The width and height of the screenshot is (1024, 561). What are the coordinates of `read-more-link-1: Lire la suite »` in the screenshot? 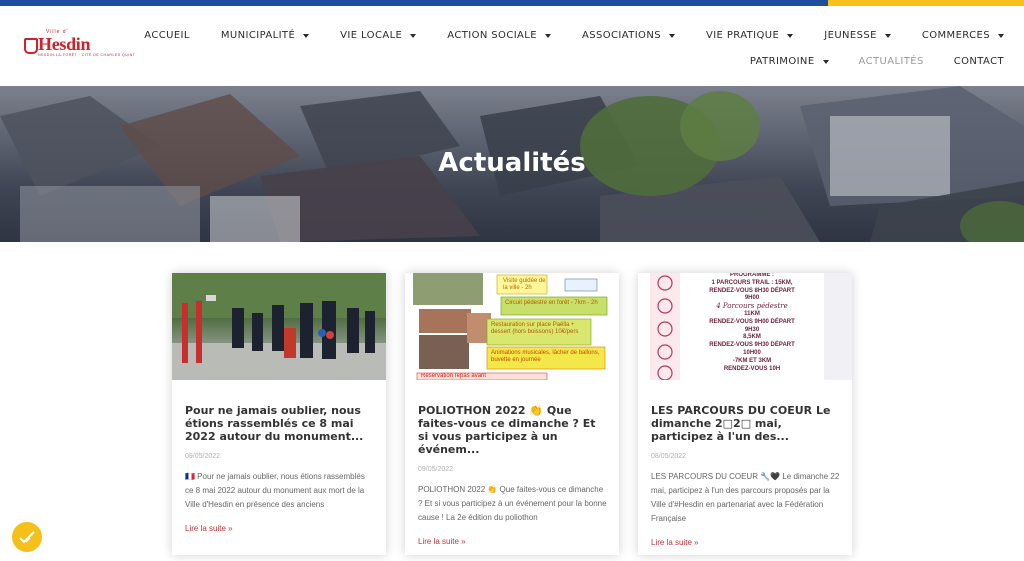 It's located at (209, 528).